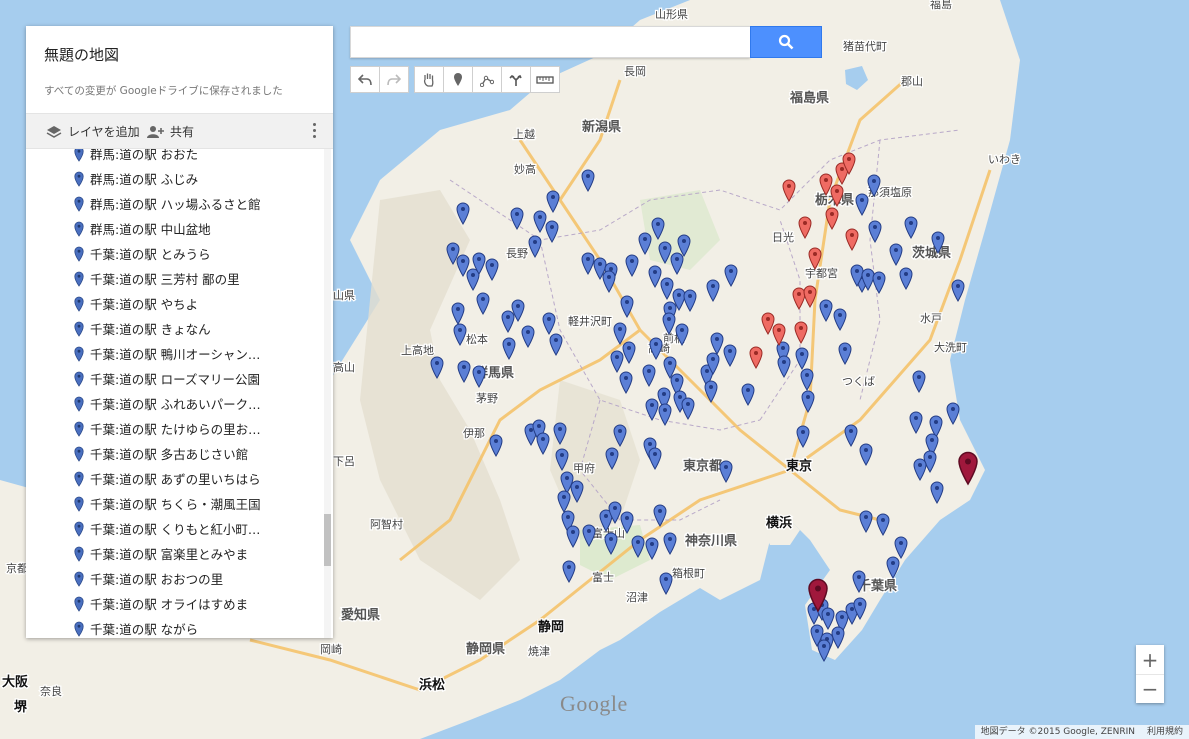  Describe the element at coordinates (314, 131) in the screenshot. I see `more-options-icon` at that location.